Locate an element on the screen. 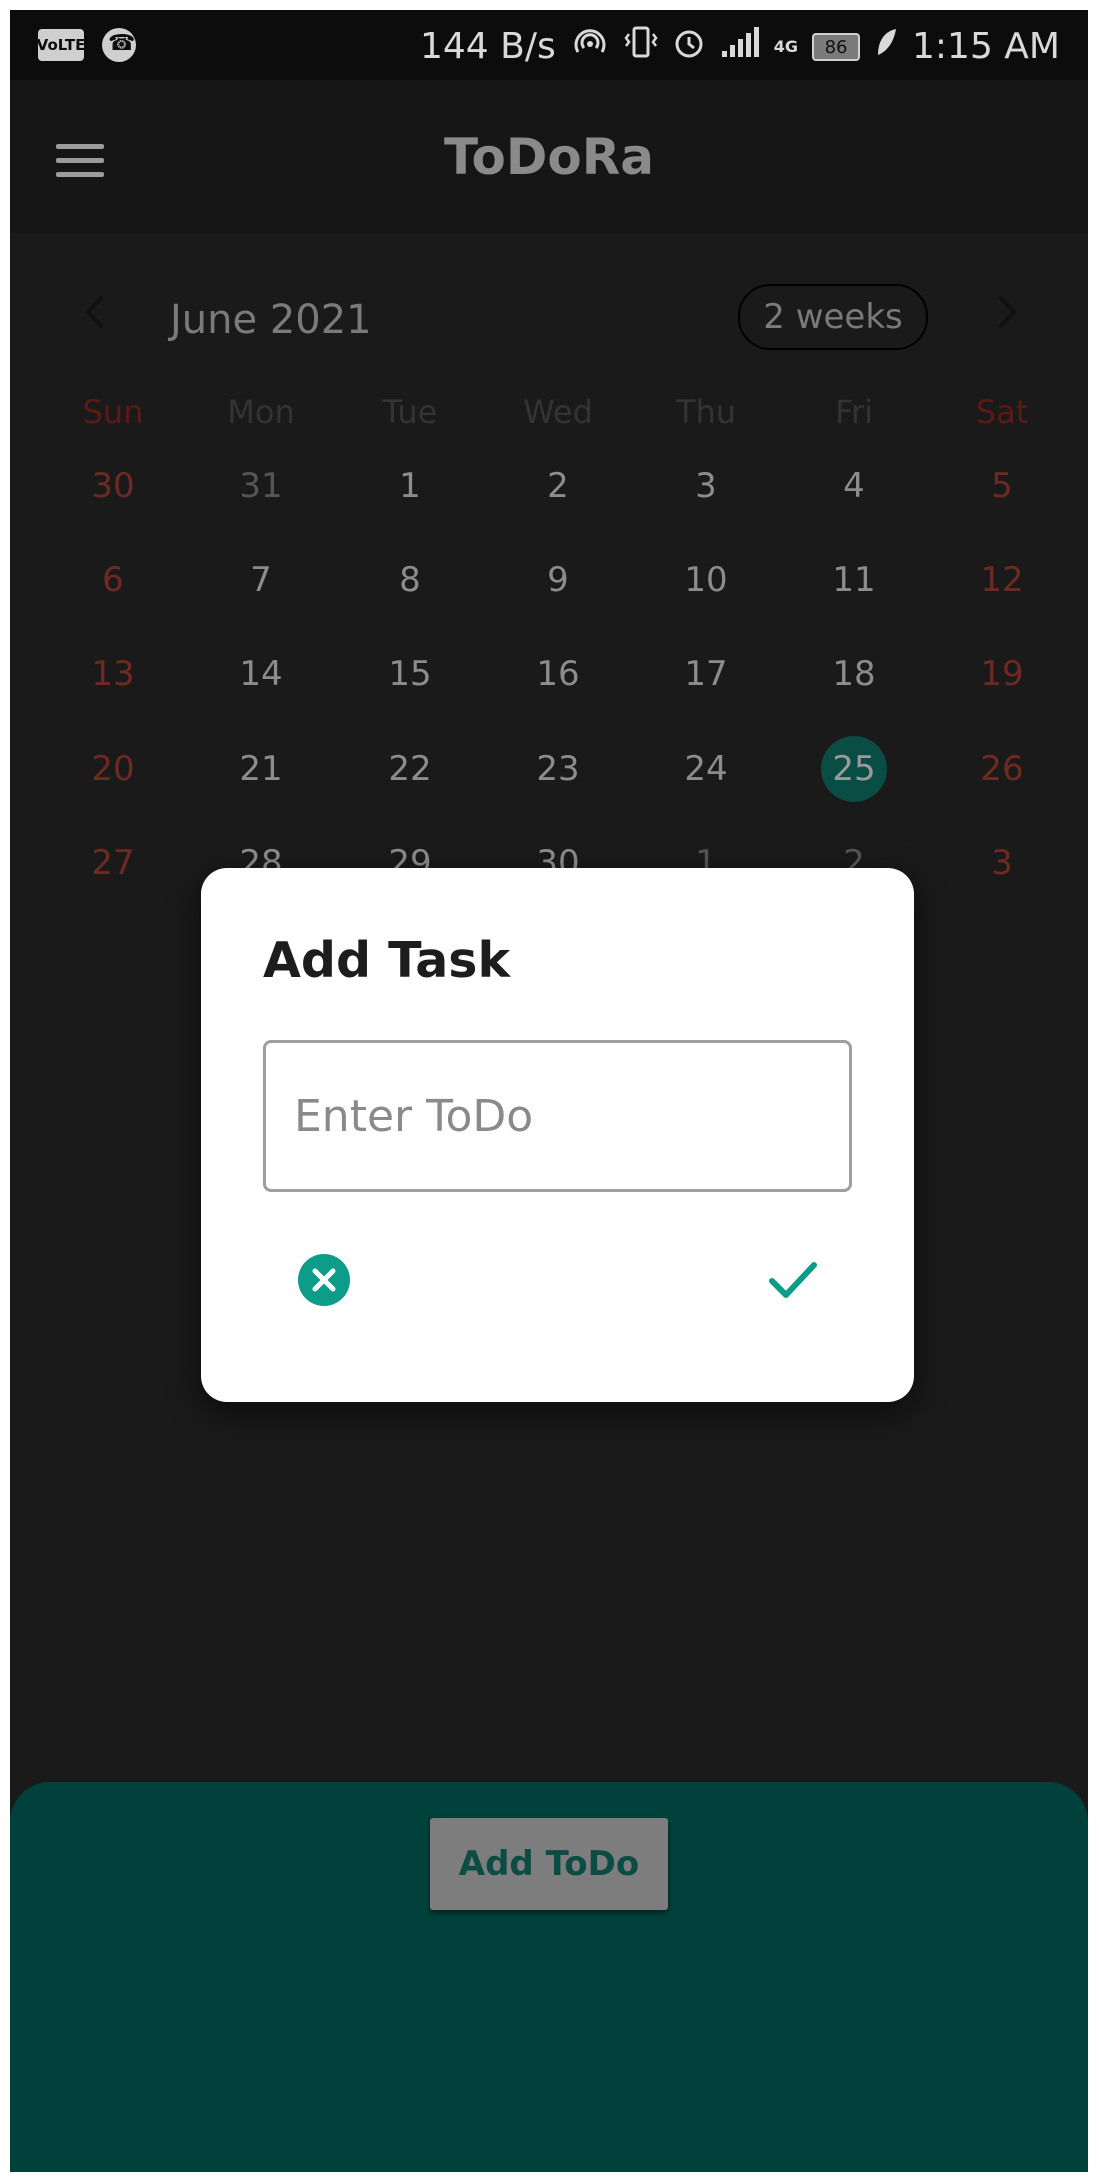 This screenshot has height=2182, width=1099. dialog-title: Add Task is located at coordinates (387, 960).